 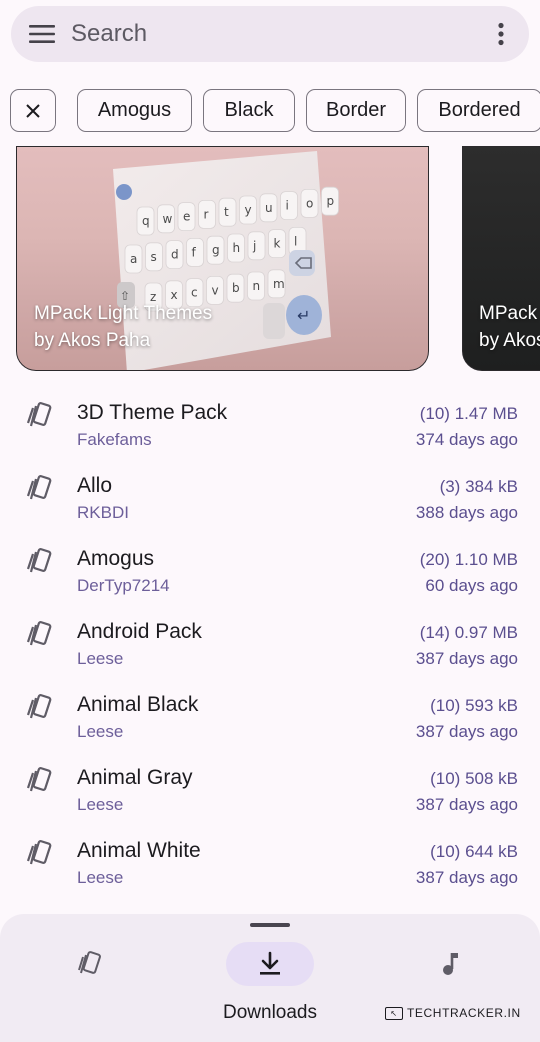 What do you see at coordinates (114, 439) in the screenshot?
I see `theme-author: Fakefams` at bounding box center [114, 439].